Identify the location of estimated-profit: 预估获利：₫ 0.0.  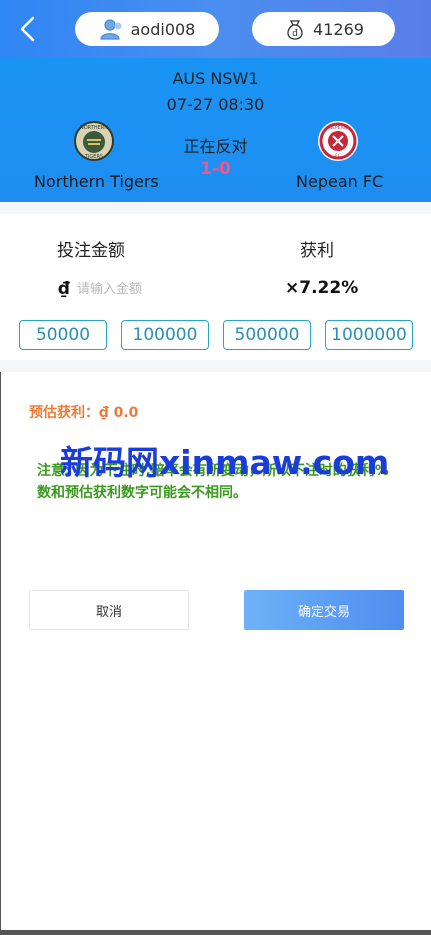
(83, 412).